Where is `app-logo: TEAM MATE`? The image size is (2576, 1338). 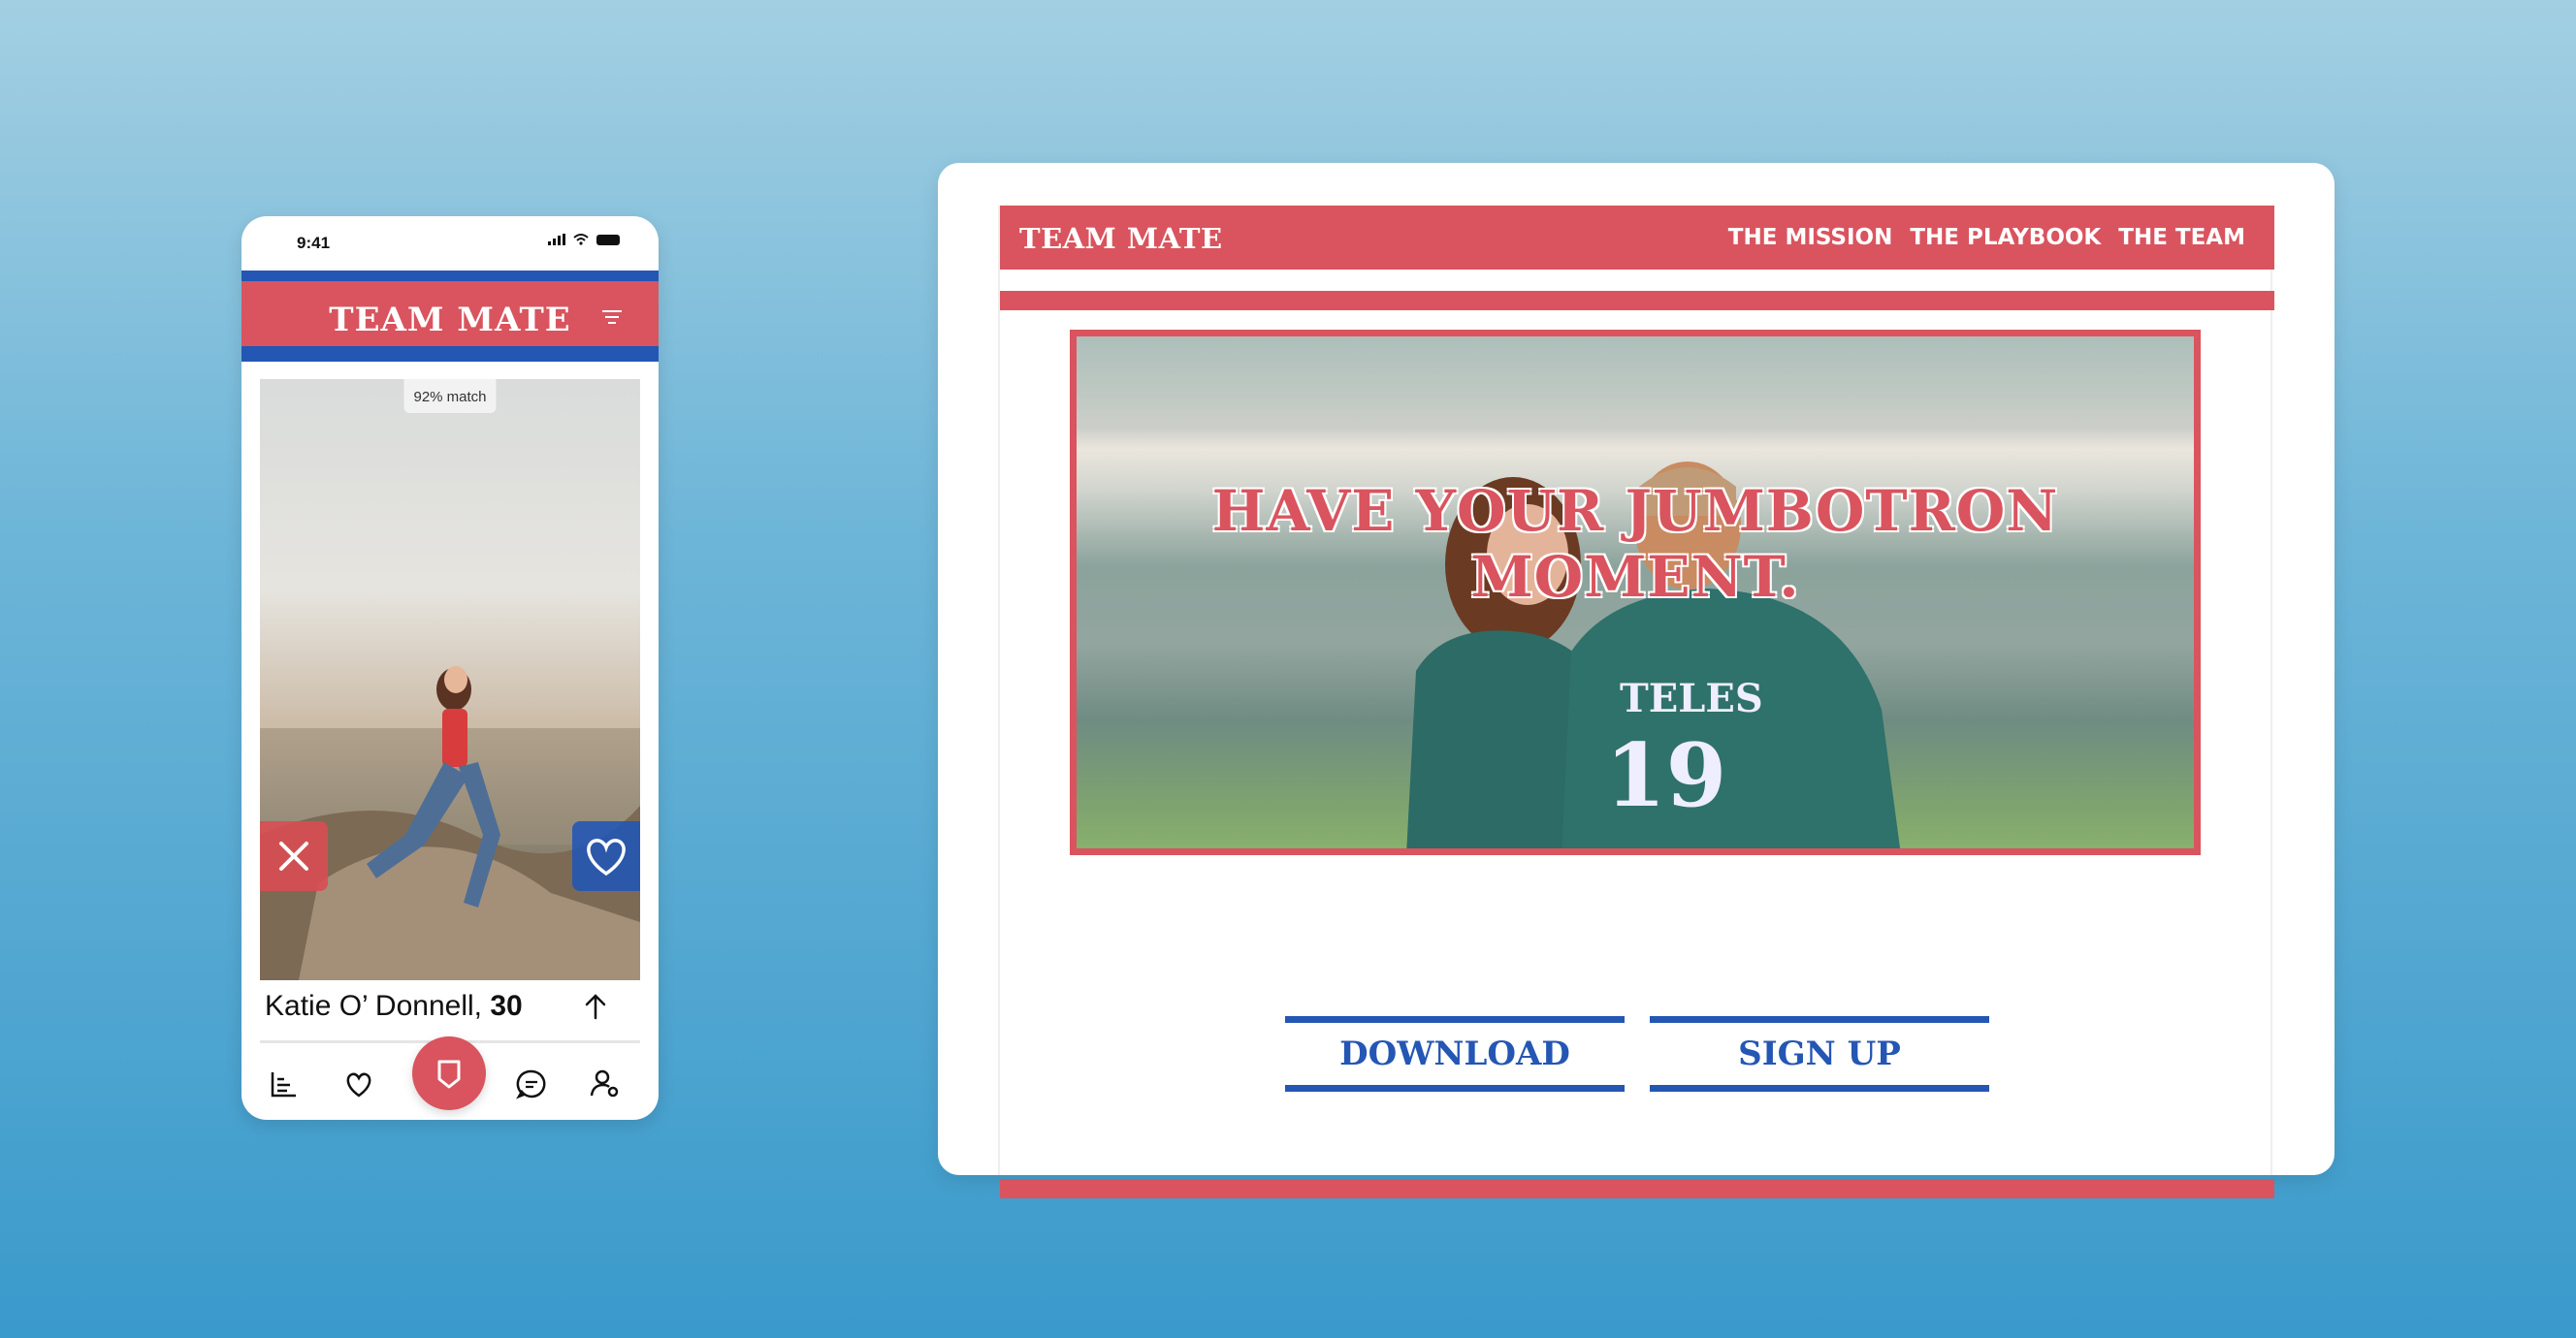
app-logo: TEAM MATE is located at coordinates (450, 320).